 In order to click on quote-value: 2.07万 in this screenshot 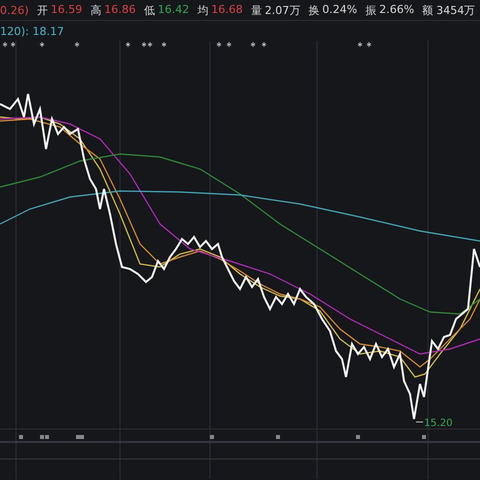, I will do `click(282, 10)`.